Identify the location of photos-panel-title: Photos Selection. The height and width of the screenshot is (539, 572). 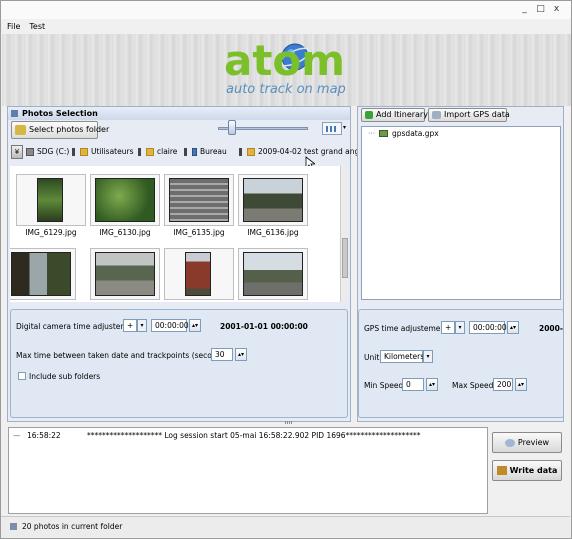
(179, 113).